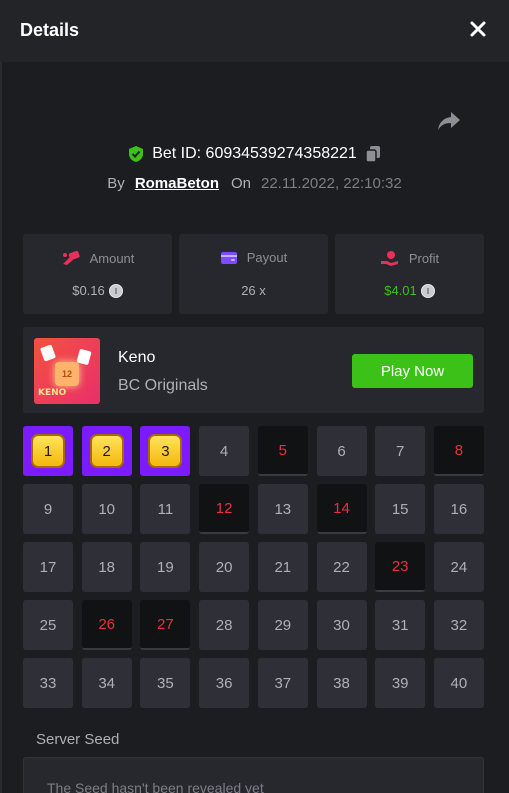  I want to click on keno-cell-19: 19, so click(165, 567).